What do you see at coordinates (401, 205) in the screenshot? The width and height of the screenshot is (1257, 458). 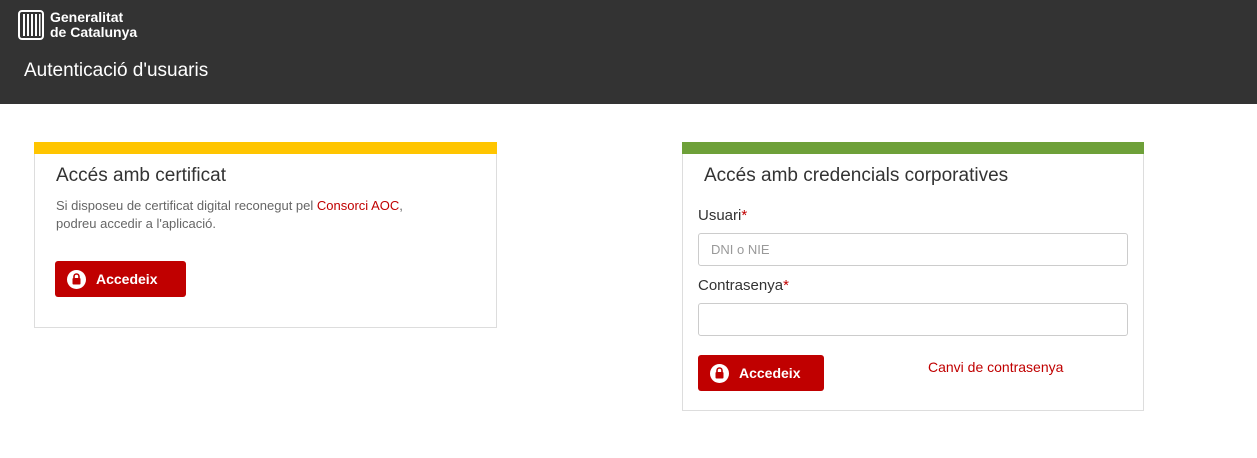 I see `certificate-desc-comma: ,` at bounding box center [401, 205].